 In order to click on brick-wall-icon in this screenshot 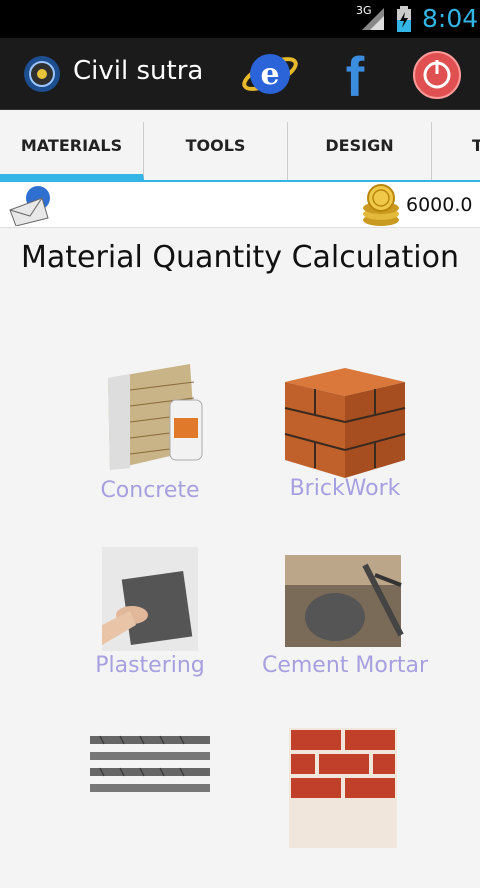, I will do `click(343, 788)`.